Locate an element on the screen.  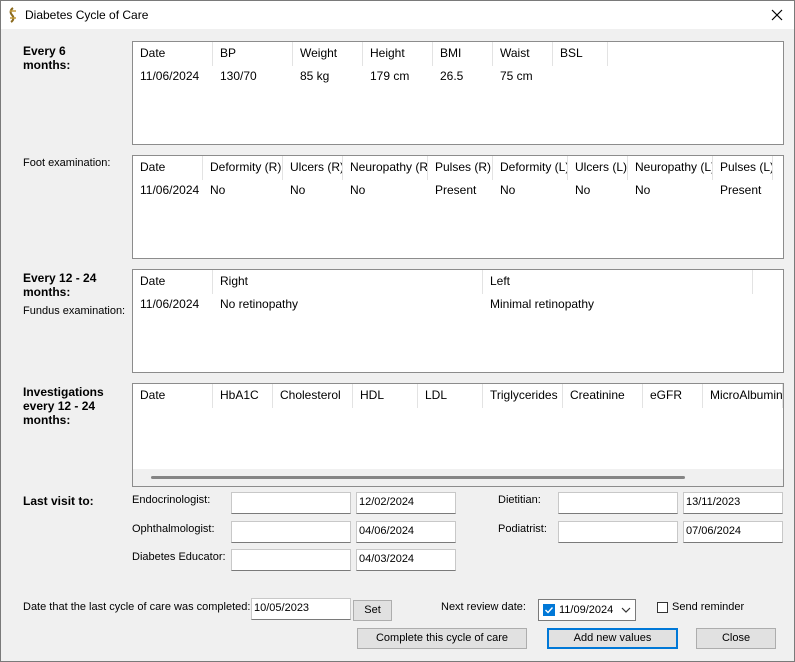
dietitian-label: Dietitian: is located at coordinates (519, 500).